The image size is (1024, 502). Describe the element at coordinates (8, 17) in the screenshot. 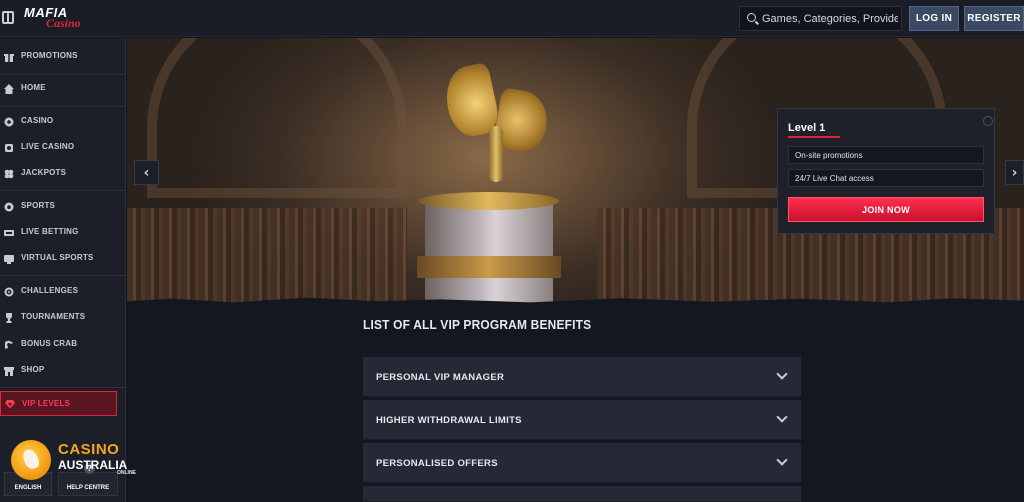

I see `menu-toggle-icon` at that location.